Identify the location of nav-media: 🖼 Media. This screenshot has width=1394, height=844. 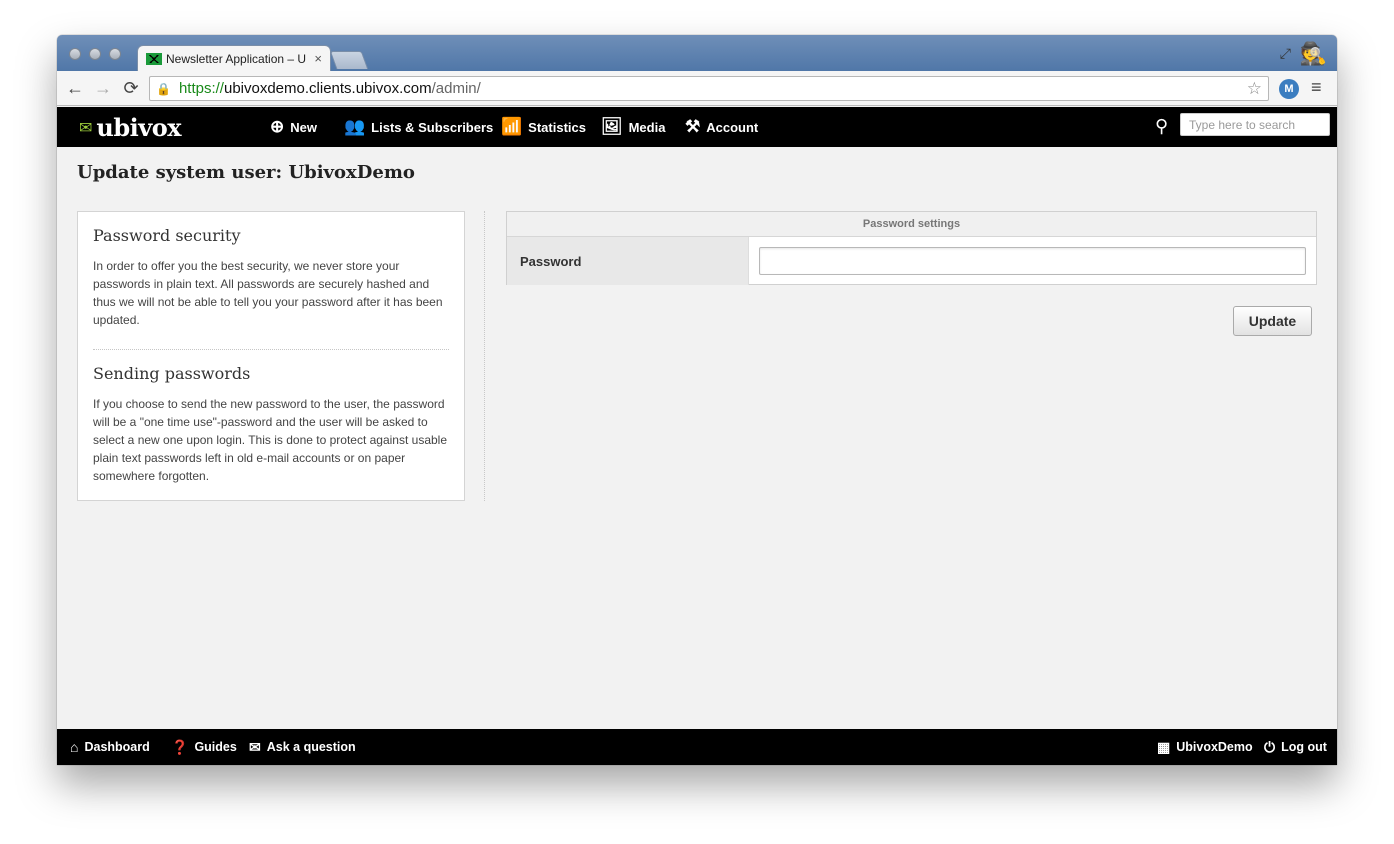
(633, 127).